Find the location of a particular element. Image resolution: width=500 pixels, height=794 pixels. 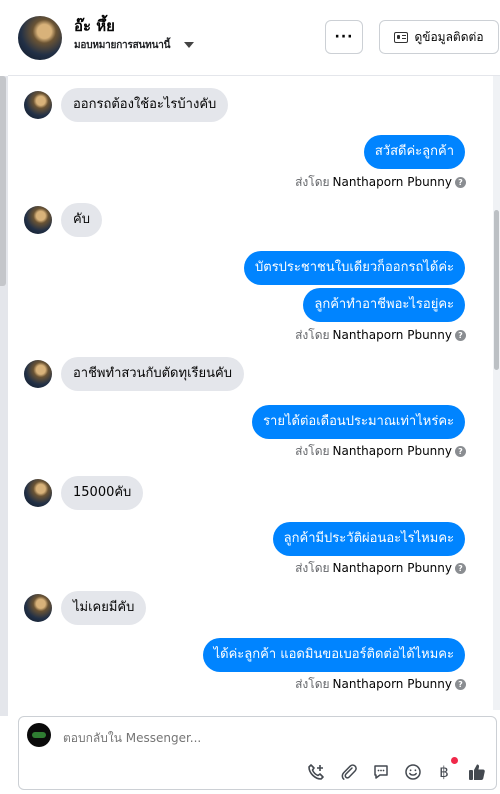

left-scroll-strip is located at coordinates (4, 396).